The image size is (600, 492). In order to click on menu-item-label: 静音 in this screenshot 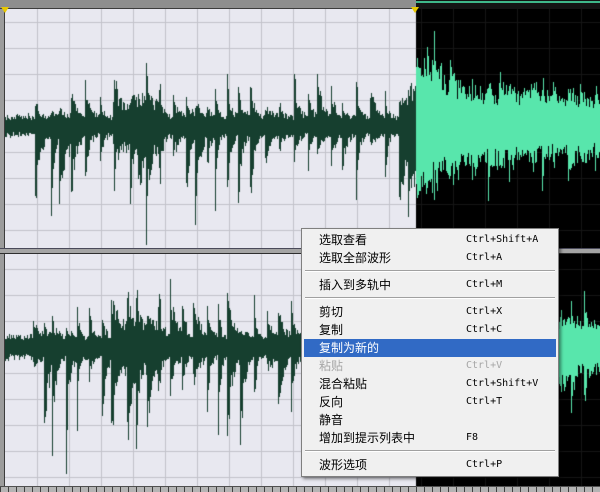, I will do `click(331, 420)`.